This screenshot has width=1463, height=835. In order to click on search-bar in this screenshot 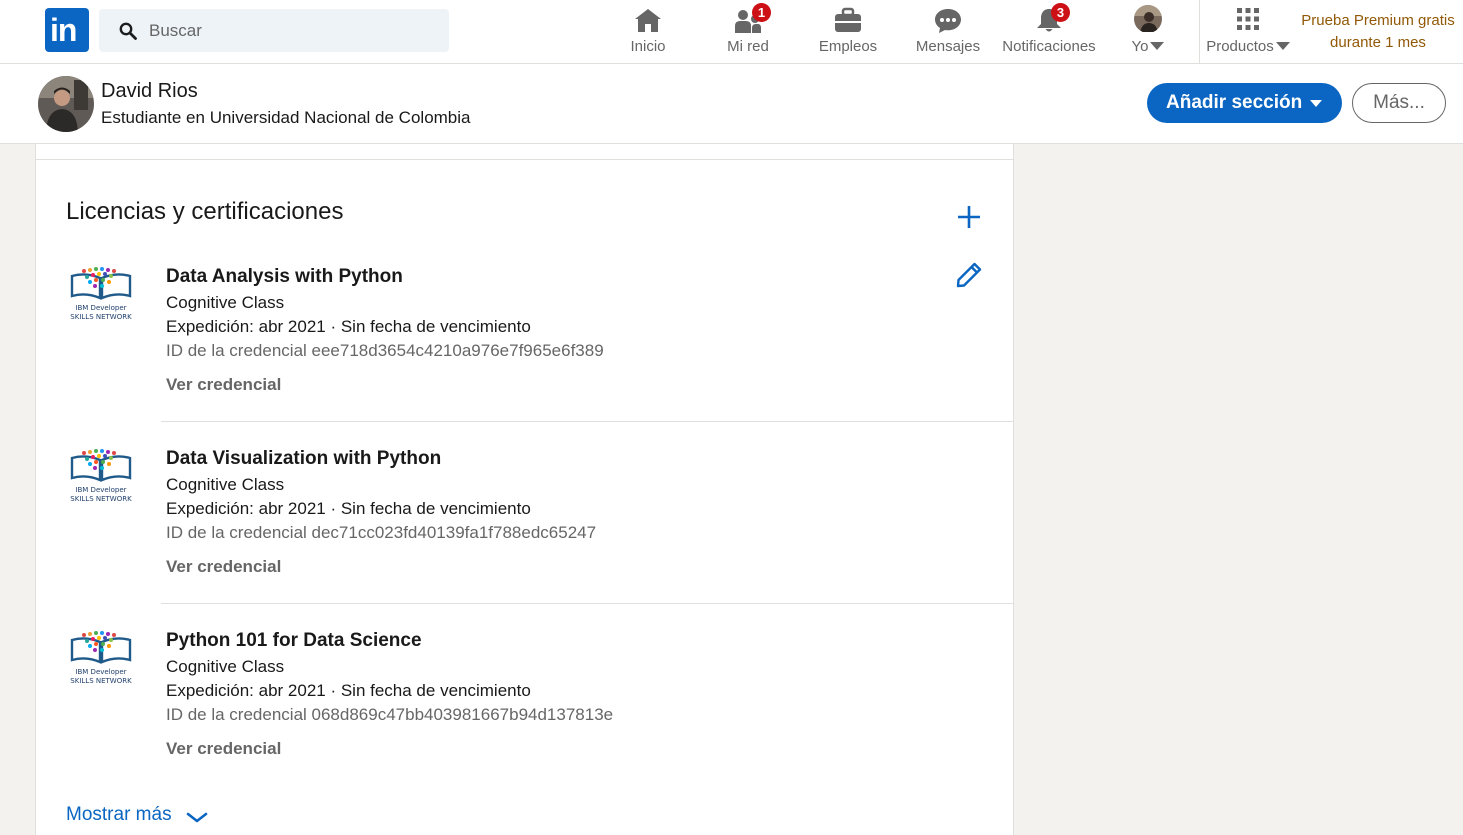, I will do `click(274, 30)`.